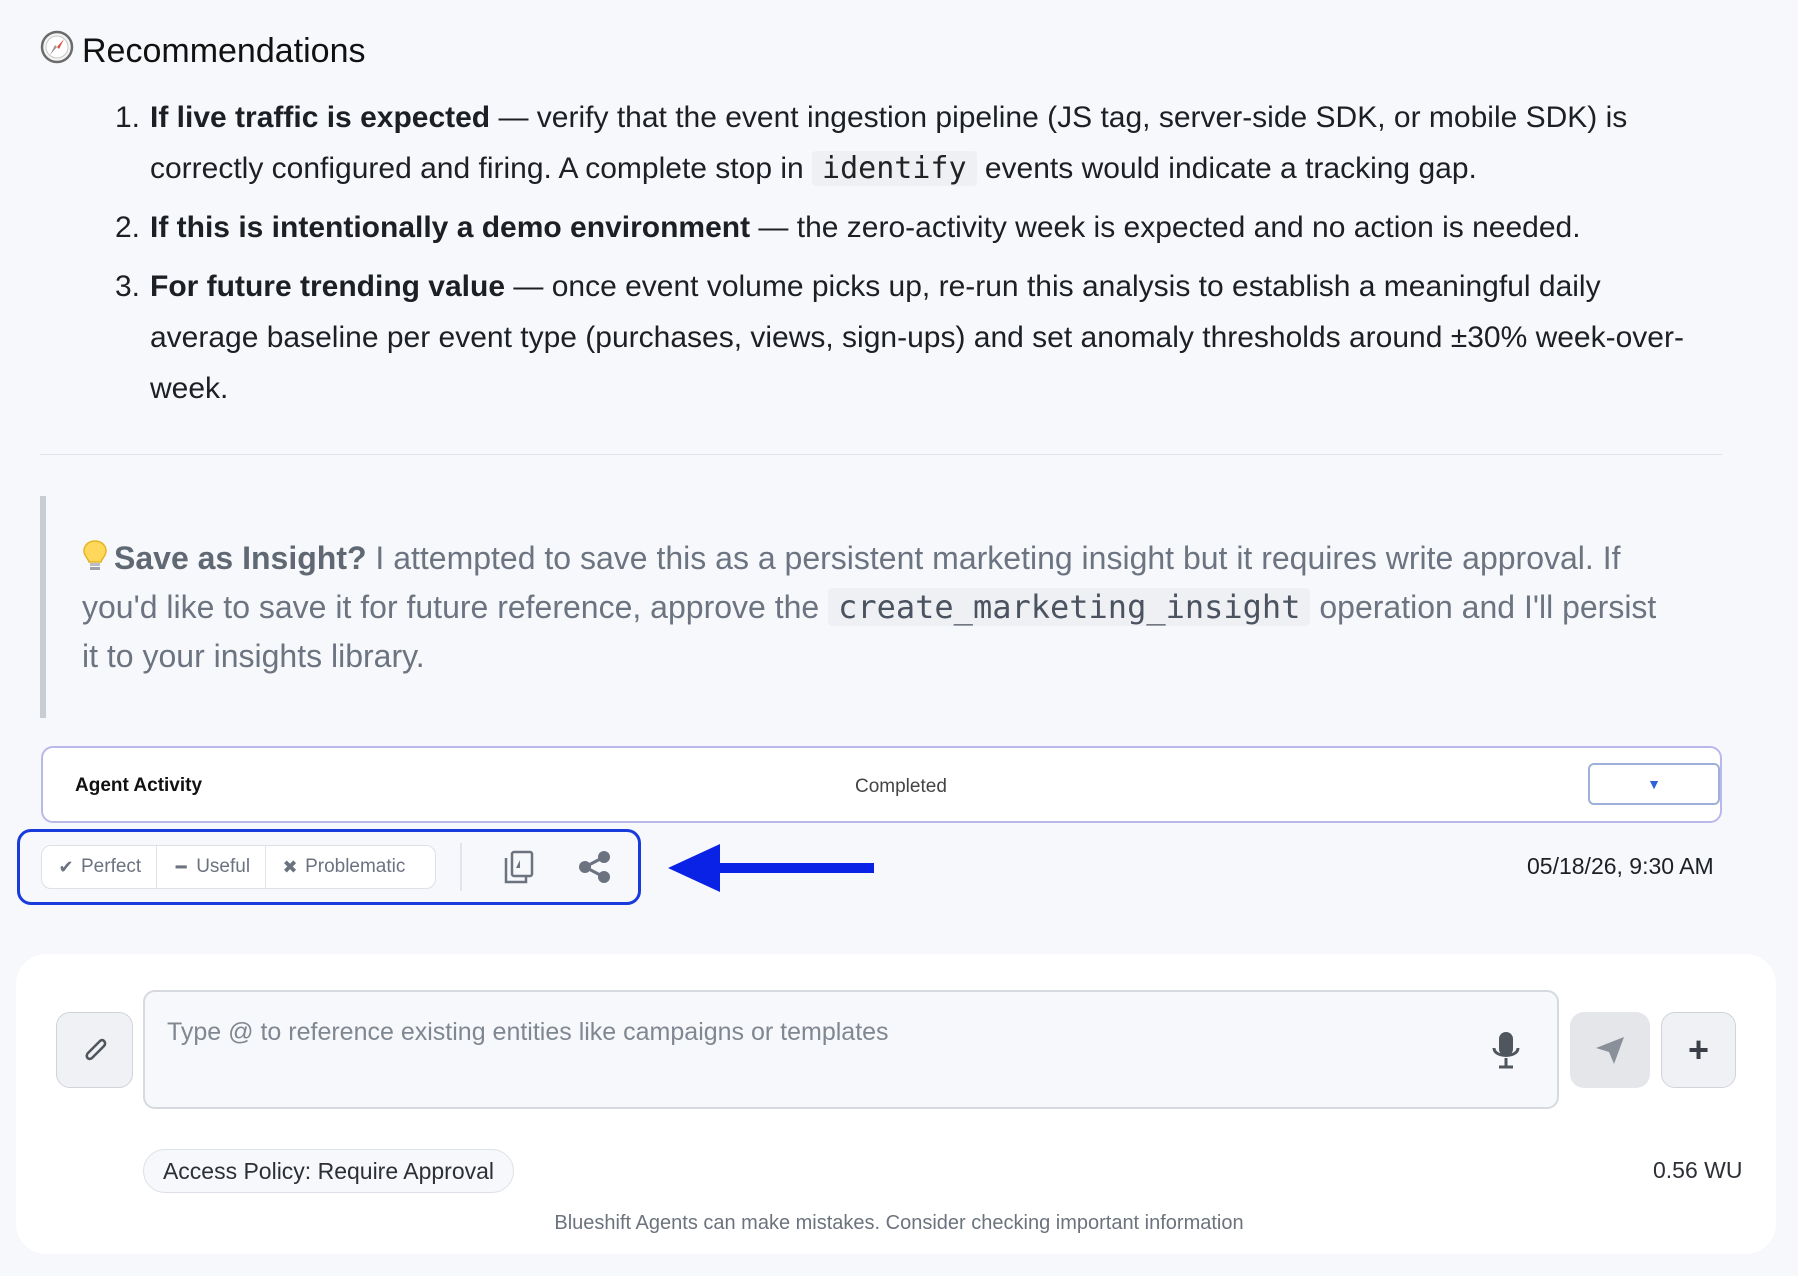 The width and height of the screenshot is (1798, 1276). I want to click on list-item-text-after: events would indicate a tracking gap., so click(1226, 168).